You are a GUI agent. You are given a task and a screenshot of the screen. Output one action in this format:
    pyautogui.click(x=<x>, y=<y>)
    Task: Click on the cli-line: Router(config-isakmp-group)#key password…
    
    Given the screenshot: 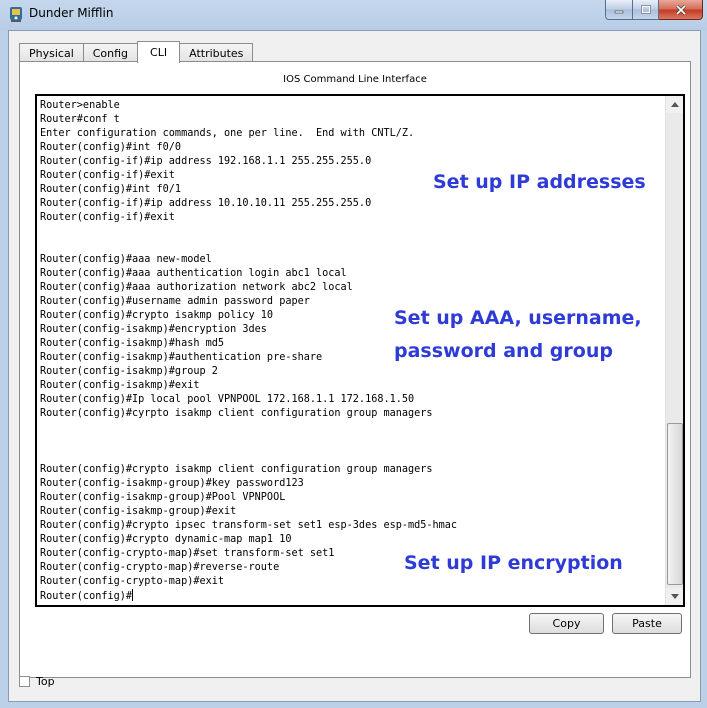 What is the action you would take?
    pyautogui.click(x=172, y=483)
    